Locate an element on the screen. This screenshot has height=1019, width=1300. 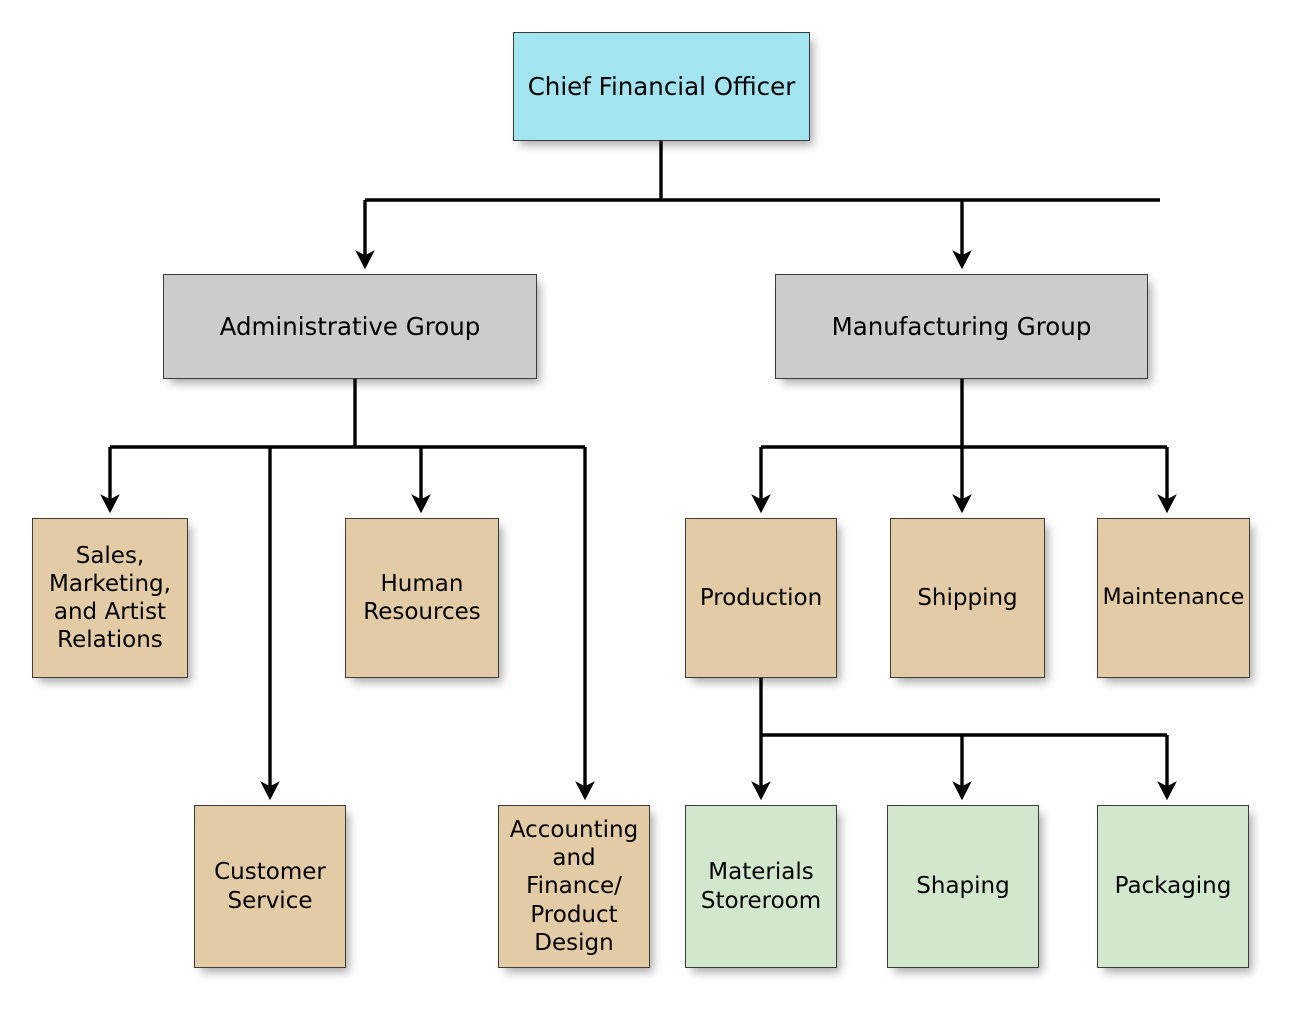
node-human-resources: Human Resources is located at coordinates (422, 598).